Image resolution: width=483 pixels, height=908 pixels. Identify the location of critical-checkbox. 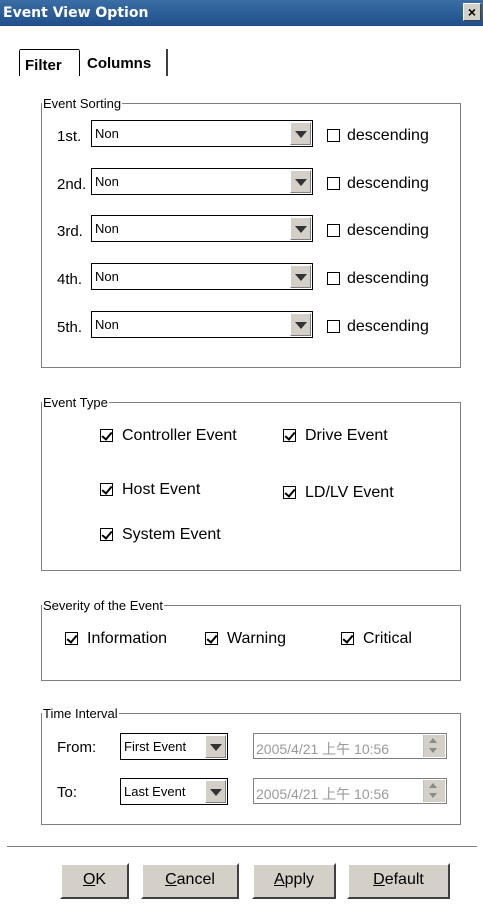
(347, 638).